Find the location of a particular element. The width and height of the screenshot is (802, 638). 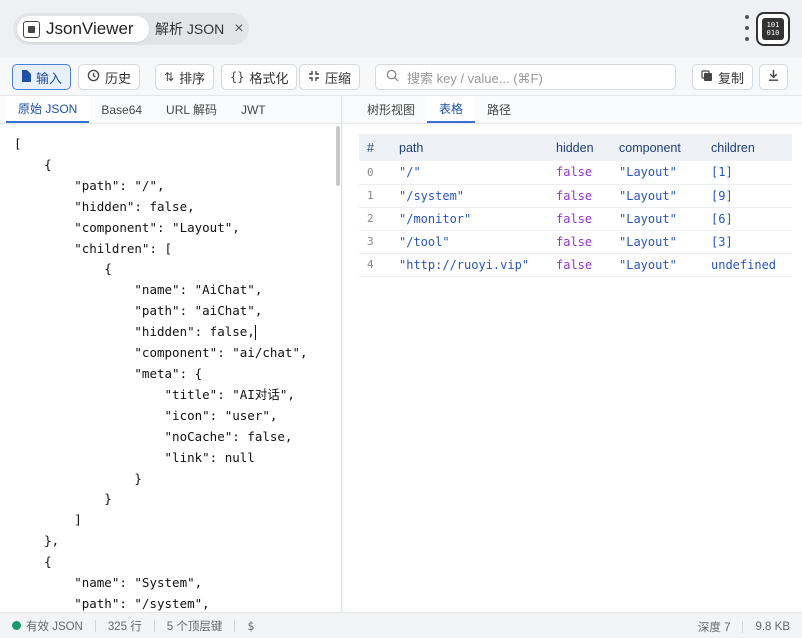

compress-button: 压缩 is located at coordinates (330, 77).